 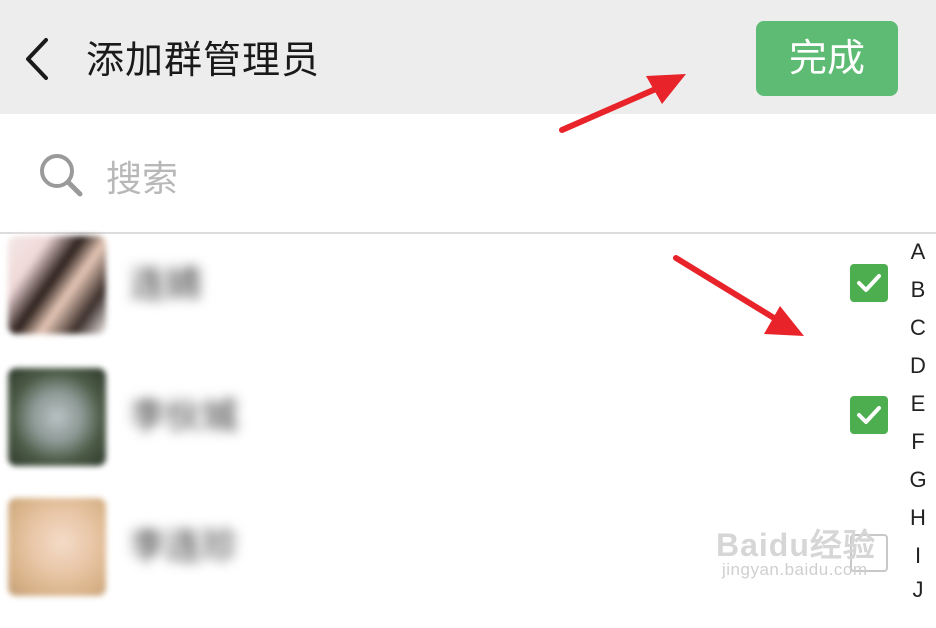 What do you see at coordinates (184, 416) in the screenshot?
I see `contact-name: 李伙城` at bounding box center [184, 416].